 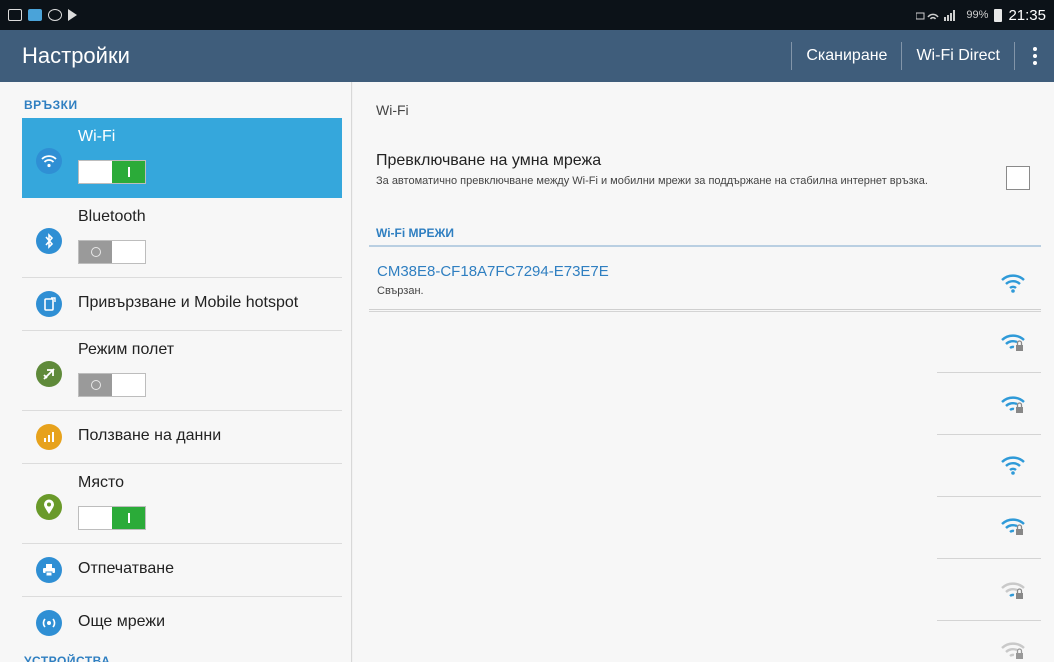 What do you see at coordinates (49, 241) in the screenshot?
I see `bluetooth-icon` at bounding box center [49, 241].